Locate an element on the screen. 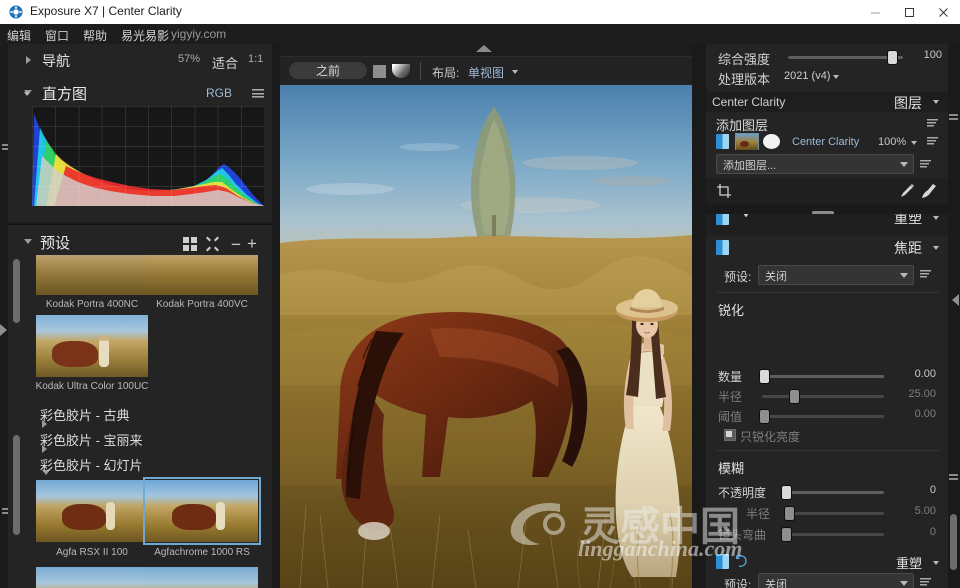 The width and height of the screenshot is (960, 588). navigator-fit-button: 适合 is located at coordinates (225, 62).